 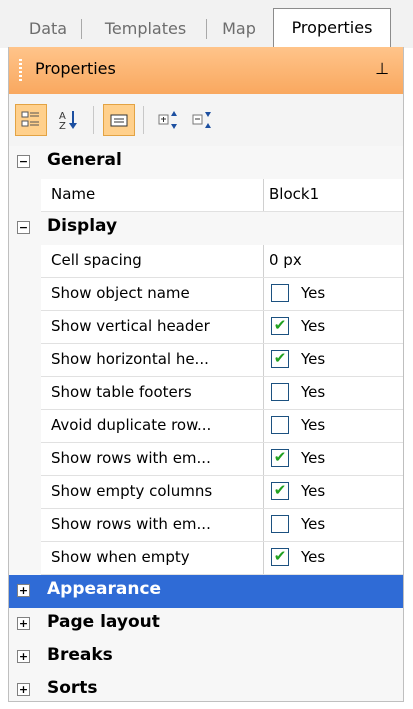 What do you see at coordinates (147, 29) in the screenshot?
I see `tab-templates: Templates` at bounding box center [147, 29].